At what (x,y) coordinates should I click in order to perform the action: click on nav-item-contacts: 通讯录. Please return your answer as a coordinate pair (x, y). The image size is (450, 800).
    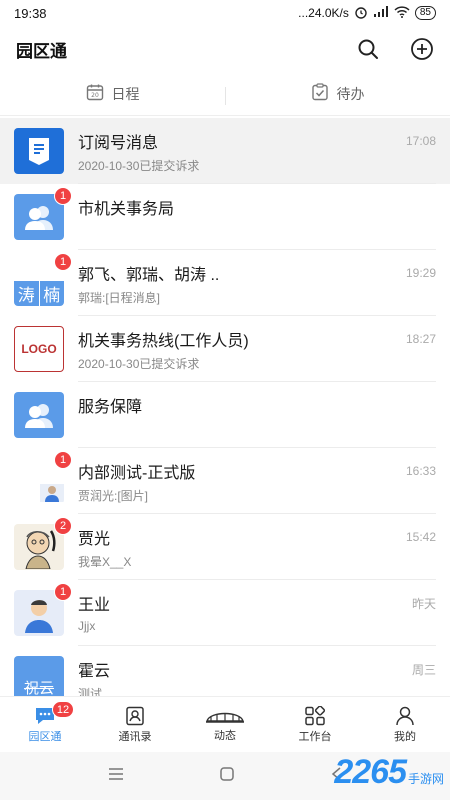
    Looking at the image, I should click on (135, 724).